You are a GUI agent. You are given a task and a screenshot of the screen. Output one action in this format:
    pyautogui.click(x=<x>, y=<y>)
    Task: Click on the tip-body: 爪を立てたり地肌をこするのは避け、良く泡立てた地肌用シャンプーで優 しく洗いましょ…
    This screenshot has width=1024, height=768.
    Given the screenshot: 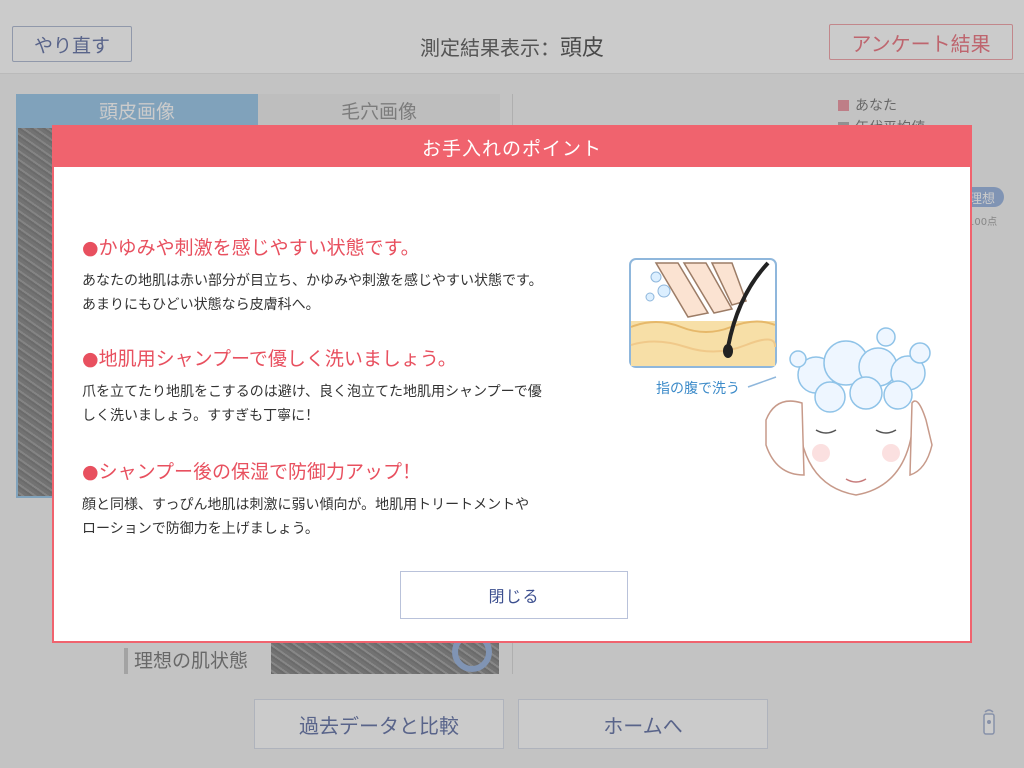 What is the action you would take?
    pyautogui.click(x=342, y=404)
    